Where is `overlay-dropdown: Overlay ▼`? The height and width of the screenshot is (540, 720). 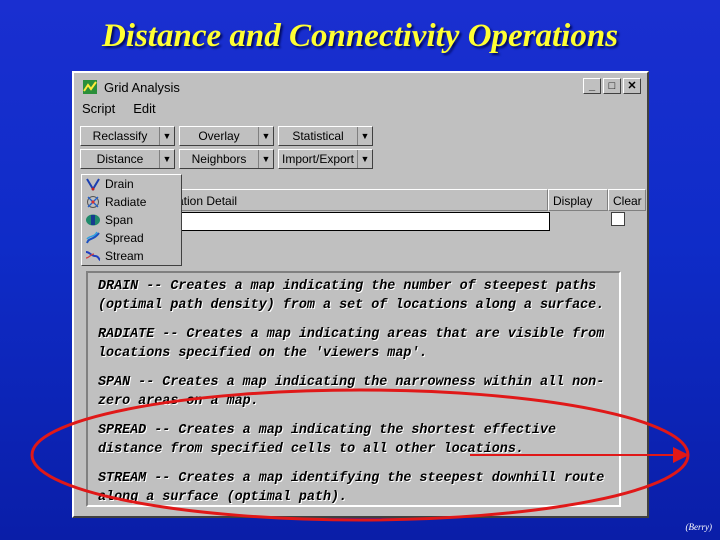 overlay-dropdown: Overlay ▼ is located at coordinates (226, 136).